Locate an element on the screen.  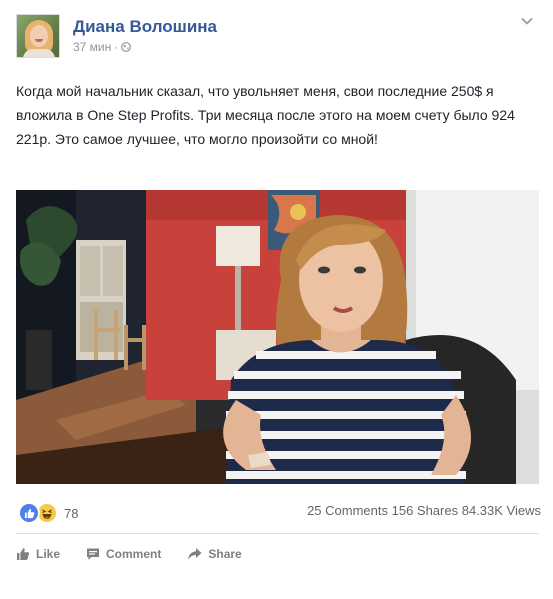
comments-count: 25 Comments is located at coordinates (347, 510).